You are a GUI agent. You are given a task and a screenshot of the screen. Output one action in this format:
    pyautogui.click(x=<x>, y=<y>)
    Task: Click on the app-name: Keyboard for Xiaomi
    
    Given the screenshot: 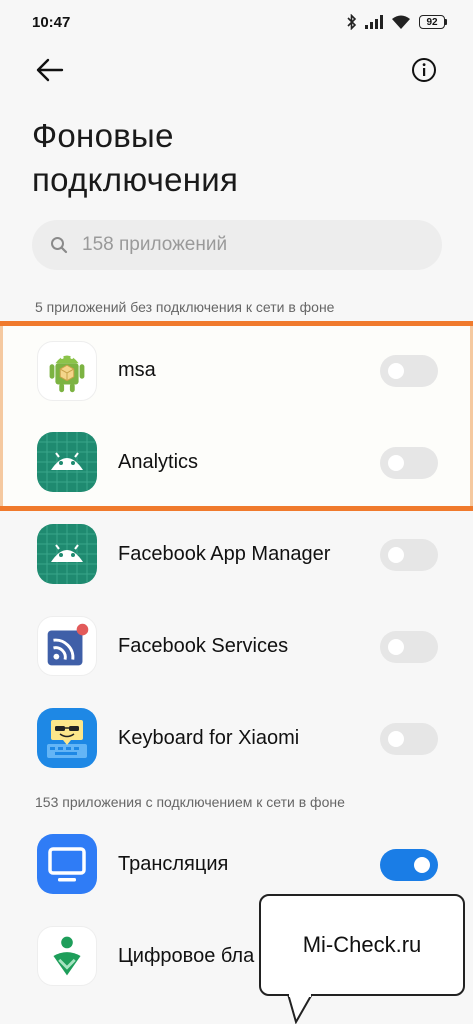 What is the action you would take?
    pyautogui.click(x=209, y=738)
    